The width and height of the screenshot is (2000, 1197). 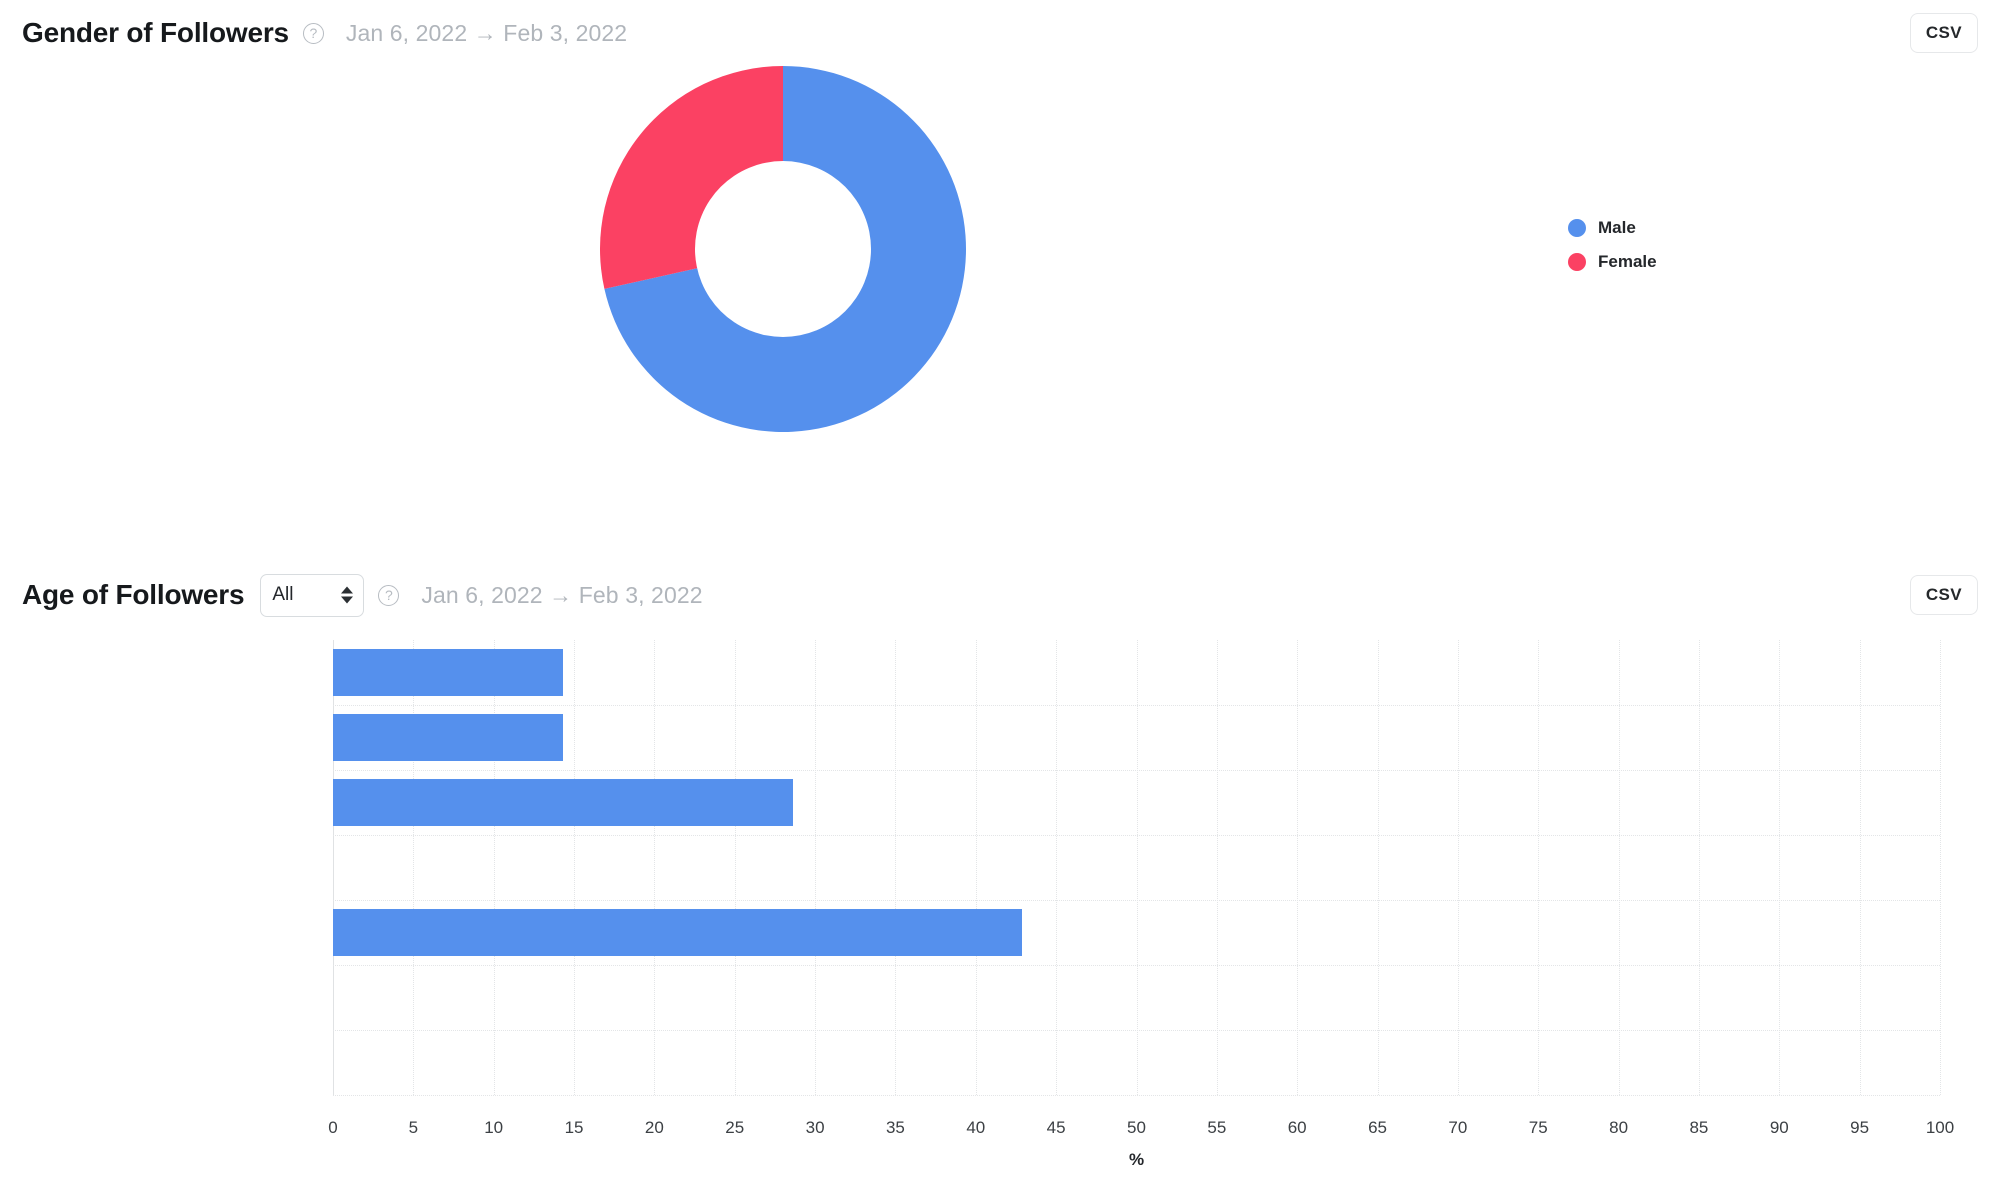 I want to click on x-tick-label: 90, so click(x=1779, y=1127).